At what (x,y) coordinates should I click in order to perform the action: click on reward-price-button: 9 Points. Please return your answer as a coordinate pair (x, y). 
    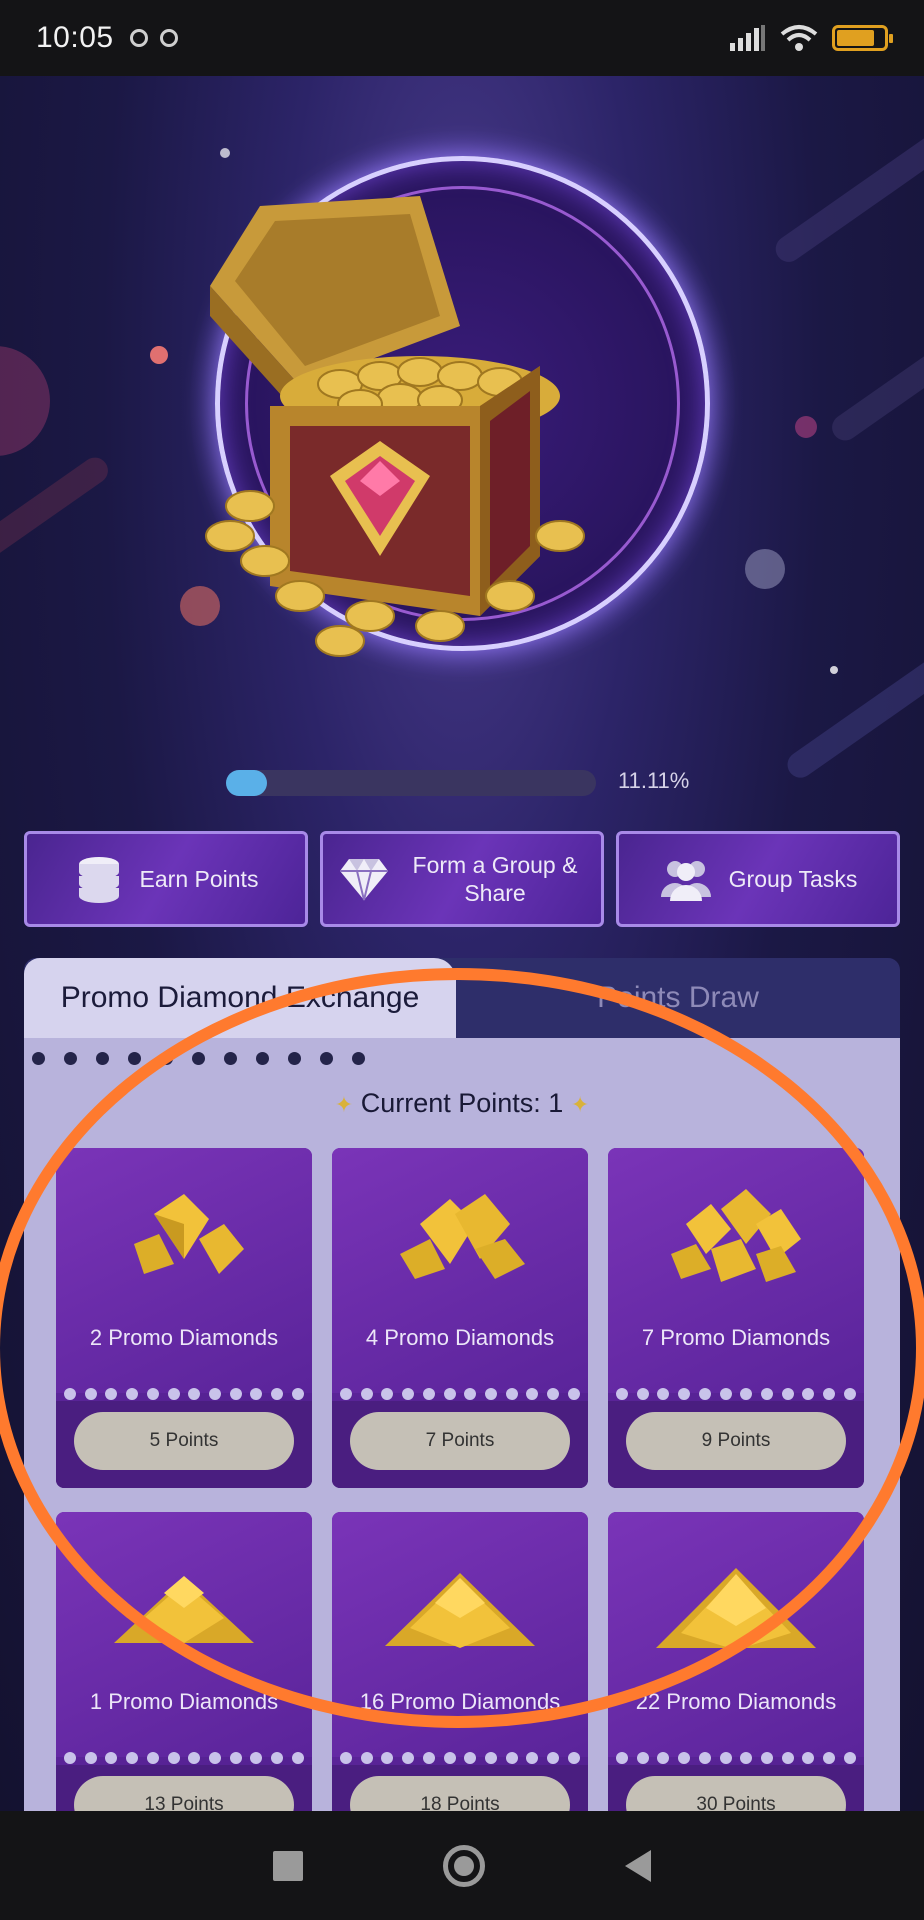
    Looking at the image, I should click on (736, 1441).